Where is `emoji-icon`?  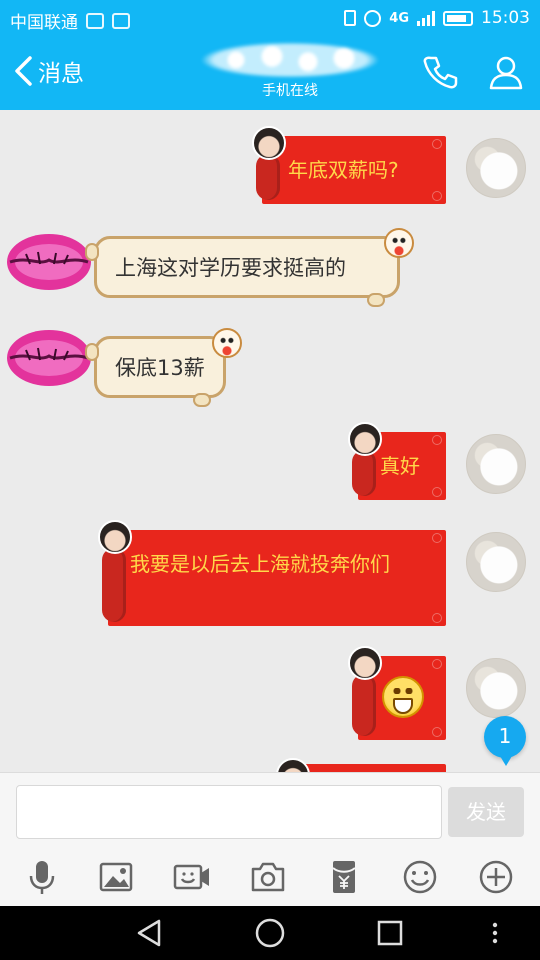 emoji-icon is located at coordinates (420, 877).